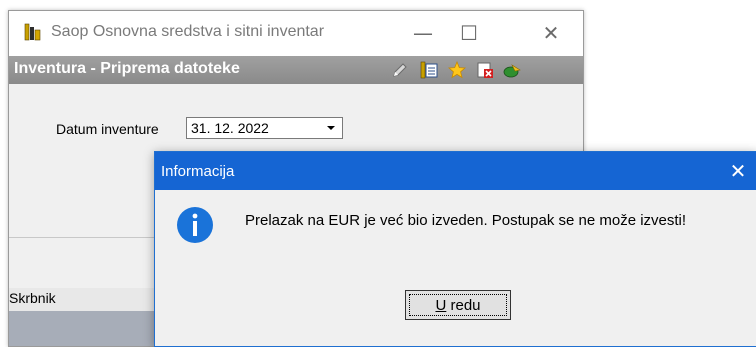 This screenshot has width=756, height=347. What do you see at coordinates (331, 128) in the screenshot?
I see `chevron-down-icon` at bounding box center [331, 128].